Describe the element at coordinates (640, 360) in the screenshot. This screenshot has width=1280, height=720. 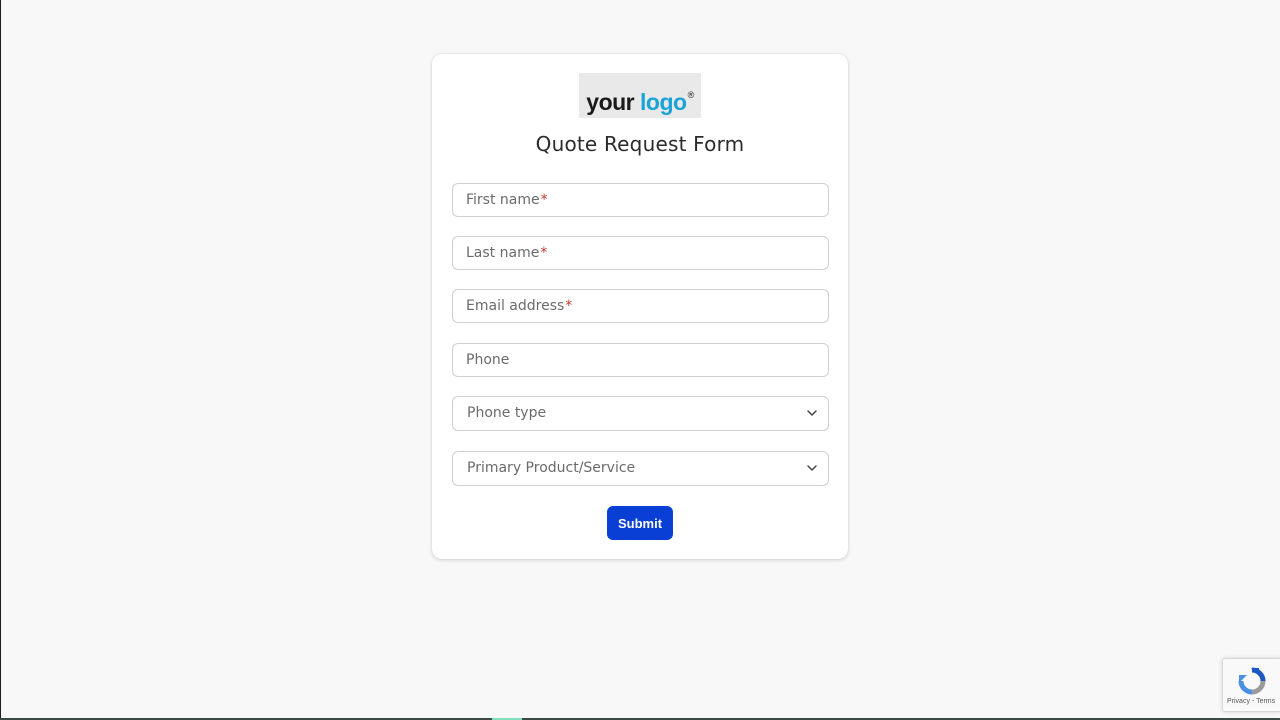
I see `phone-field: Phone` at that location.